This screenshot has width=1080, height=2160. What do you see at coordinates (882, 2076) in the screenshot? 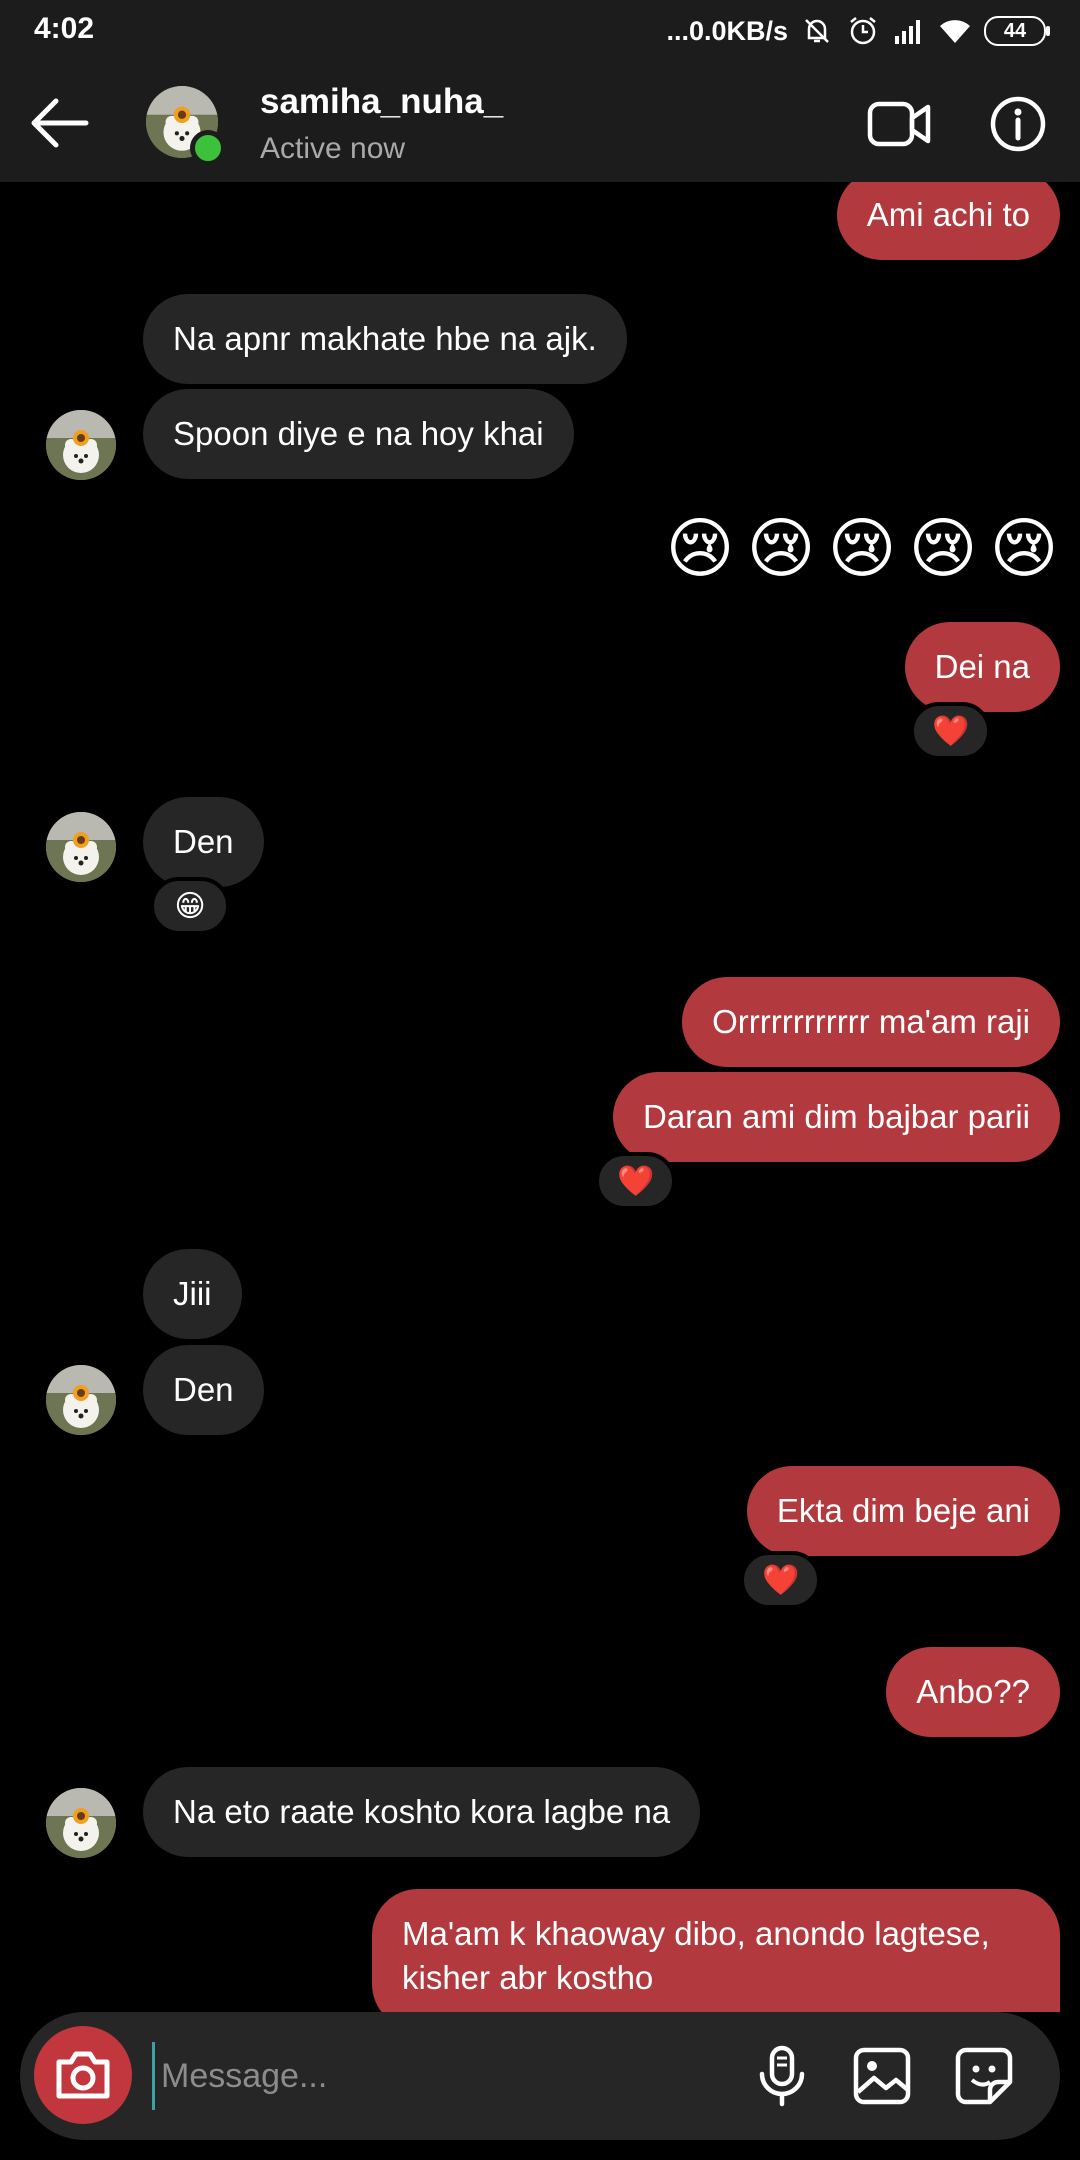
I see `gallery-icon` at bounding box center [882, 2076].